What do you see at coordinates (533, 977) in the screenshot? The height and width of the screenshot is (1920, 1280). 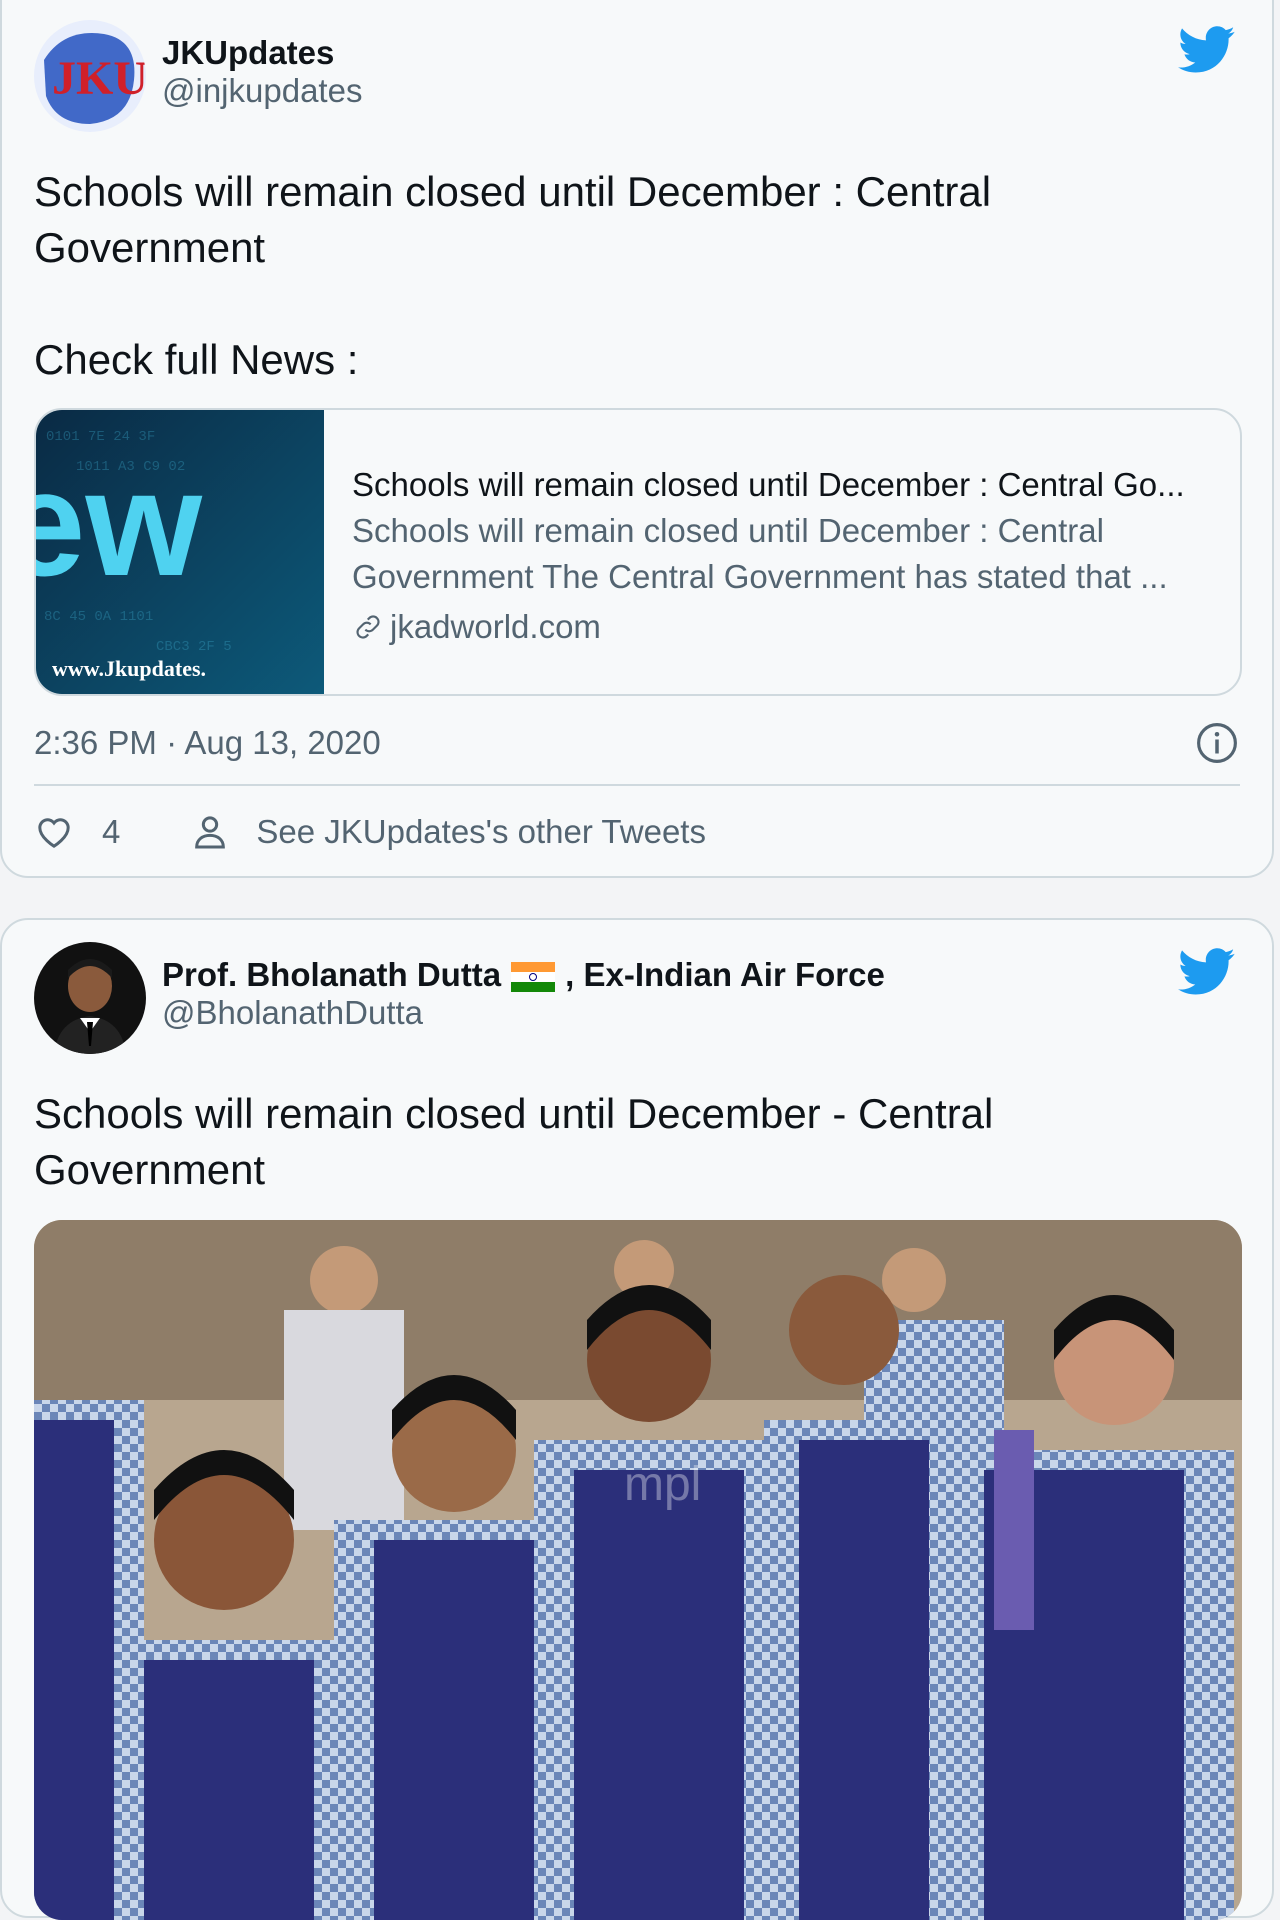 I see `india-flag-icon` at bounding box center [533, 977].